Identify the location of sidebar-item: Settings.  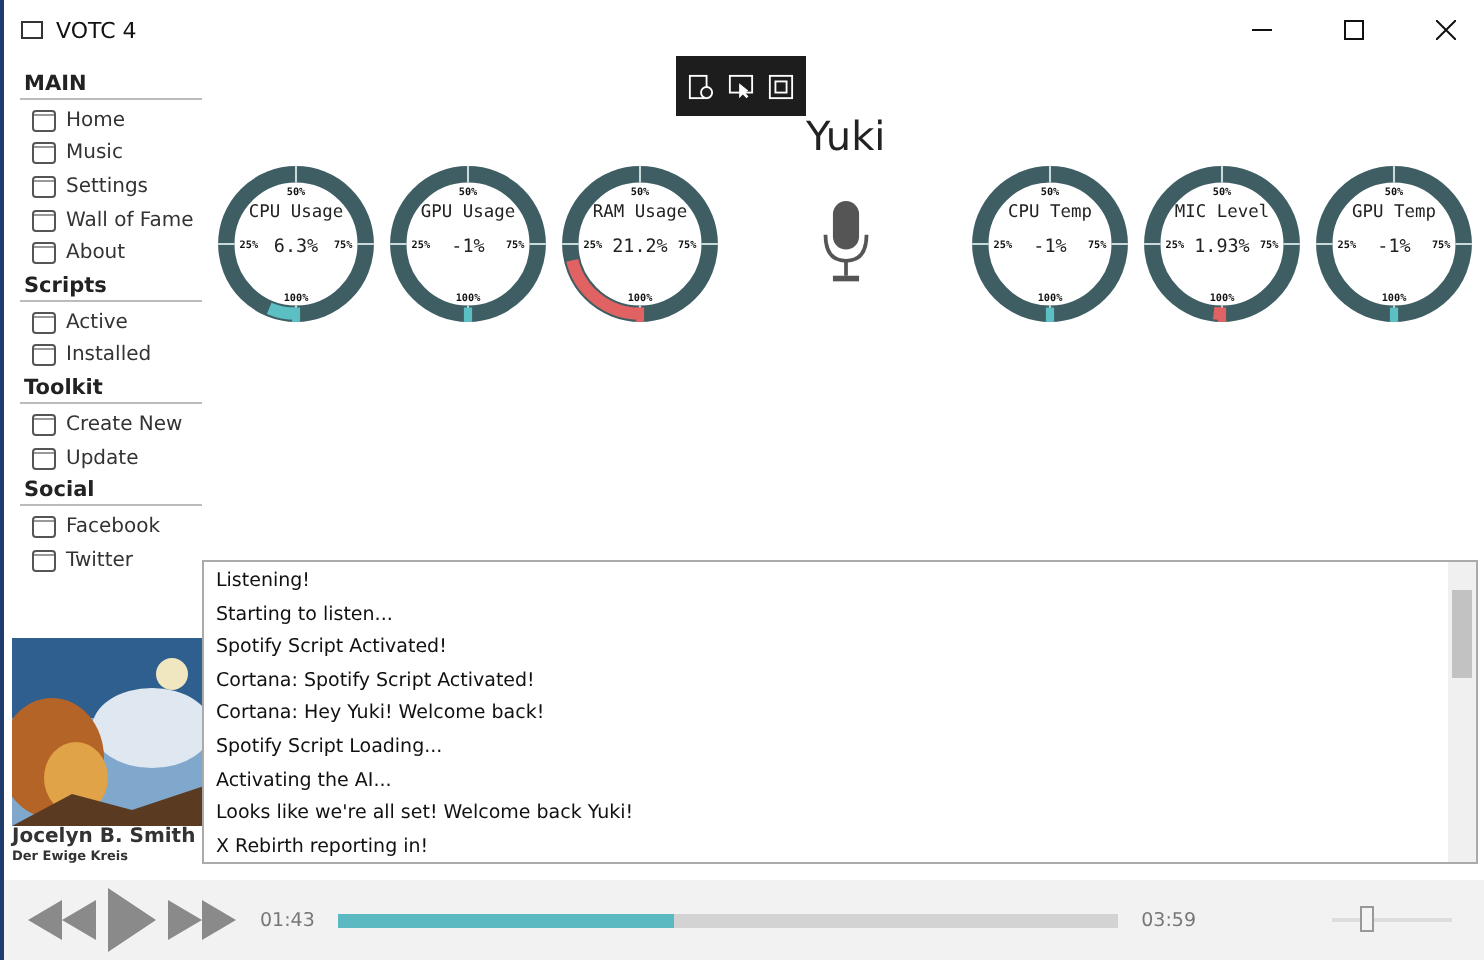
(107, 186).